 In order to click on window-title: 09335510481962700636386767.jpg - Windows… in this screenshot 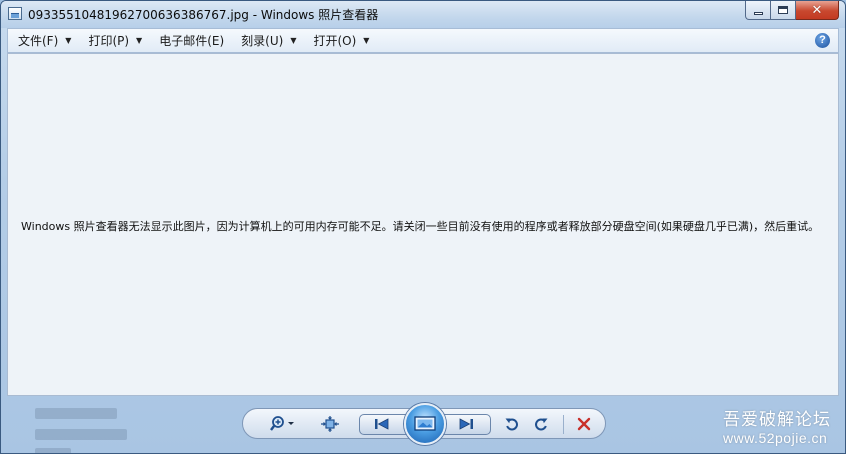, I will do `click(203, 15)`.